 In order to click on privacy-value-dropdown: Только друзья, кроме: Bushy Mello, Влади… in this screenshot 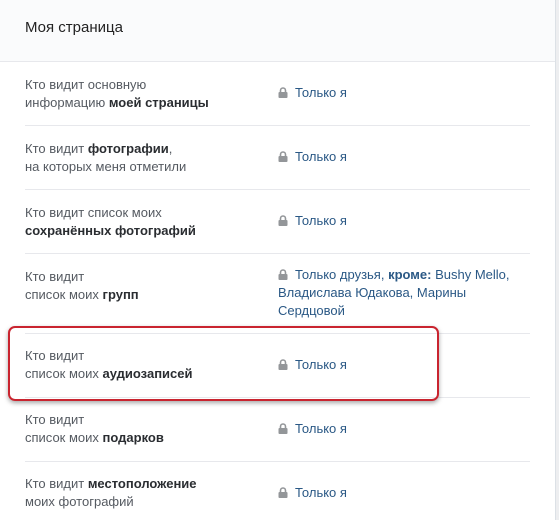, I will do `click(403, 293)`.